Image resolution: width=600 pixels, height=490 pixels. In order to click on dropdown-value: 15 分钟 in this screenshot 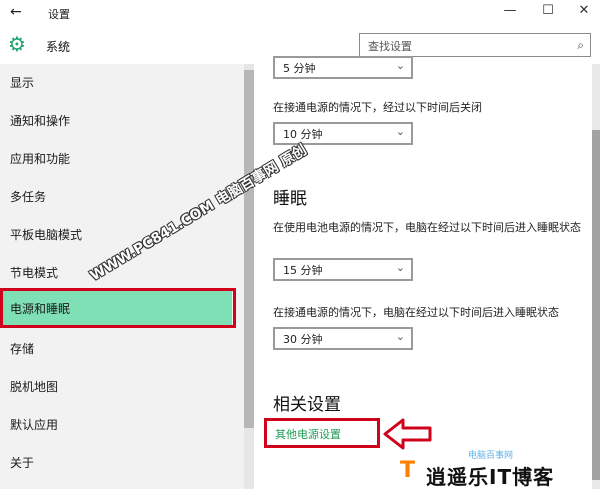, I will do `click(303, 270)`.